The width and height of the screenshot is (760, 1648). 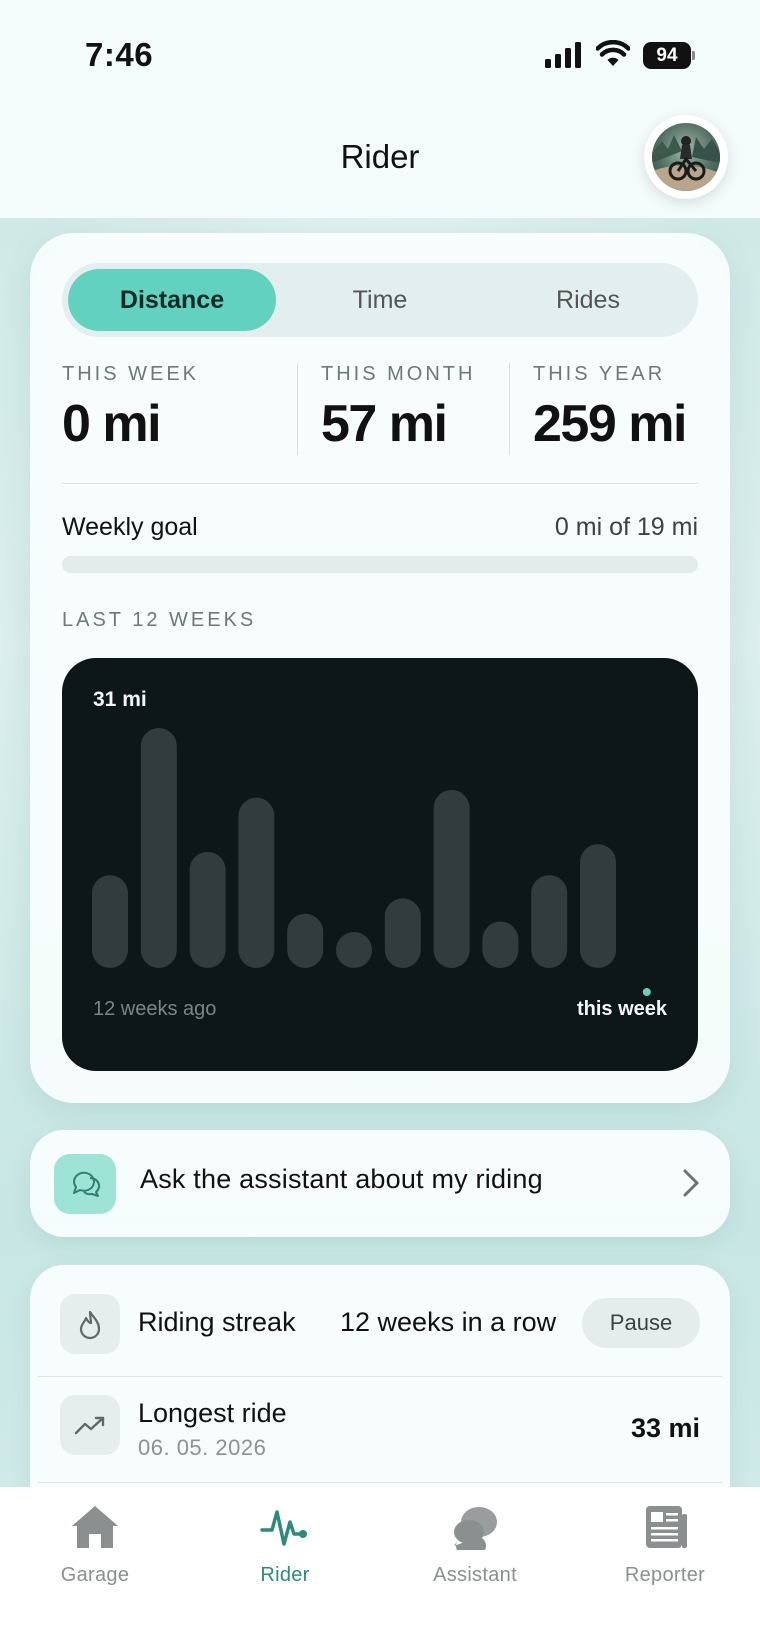 What do you see at coordinates (665, 1575) in the screenshot?
I see `tab-label: Reporter` at bounding box center [665, 1575].